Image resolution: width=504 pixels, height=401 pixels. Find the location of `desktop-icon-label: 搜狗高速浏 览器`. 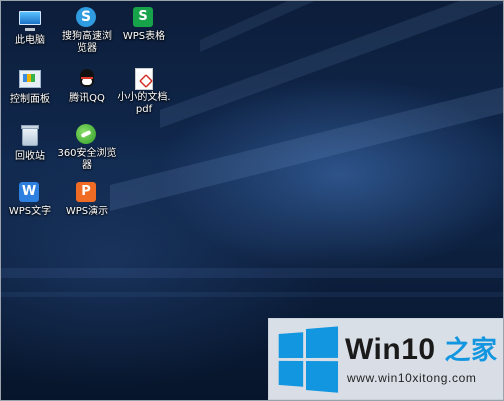

desktop-icon-label: 搜狗高速浏 览器 is located at coordinates (87, 42).